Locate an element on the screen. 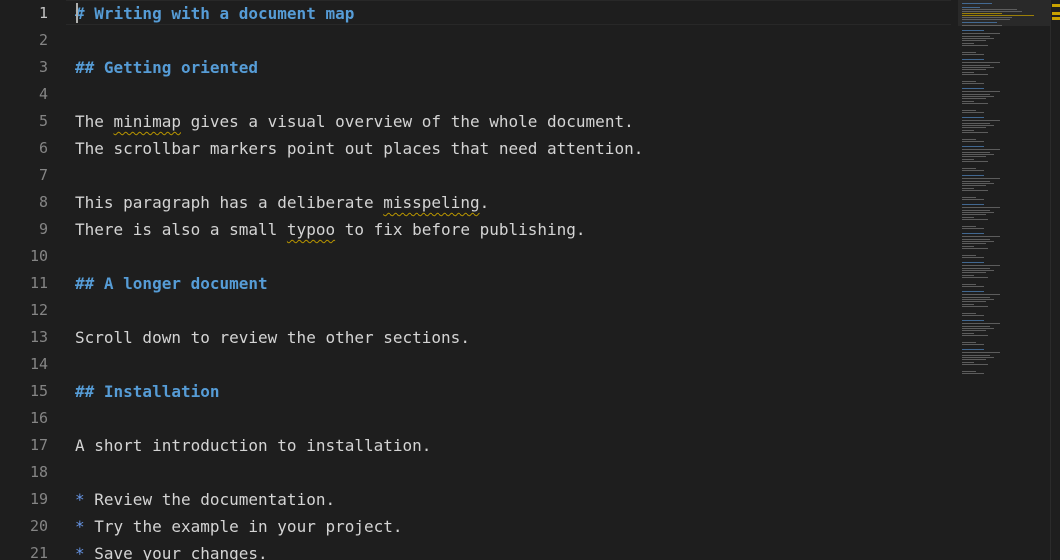 The image size is (1060, 560). markdown-heading-line: # Writing with a document map is located at coordinates (214, 13).